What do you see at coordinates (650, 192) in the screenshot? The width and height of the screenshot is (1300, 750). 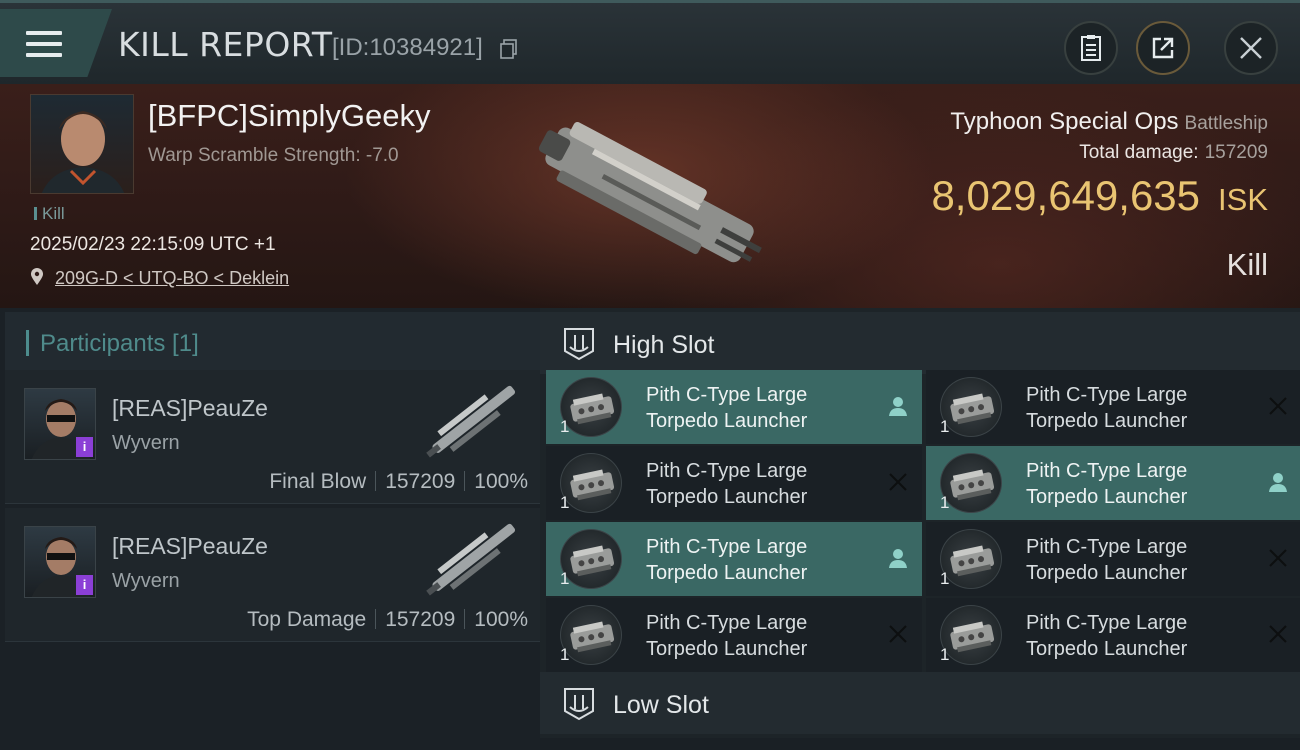 I see `victim-ship-image` at bounding box center [650, 192].